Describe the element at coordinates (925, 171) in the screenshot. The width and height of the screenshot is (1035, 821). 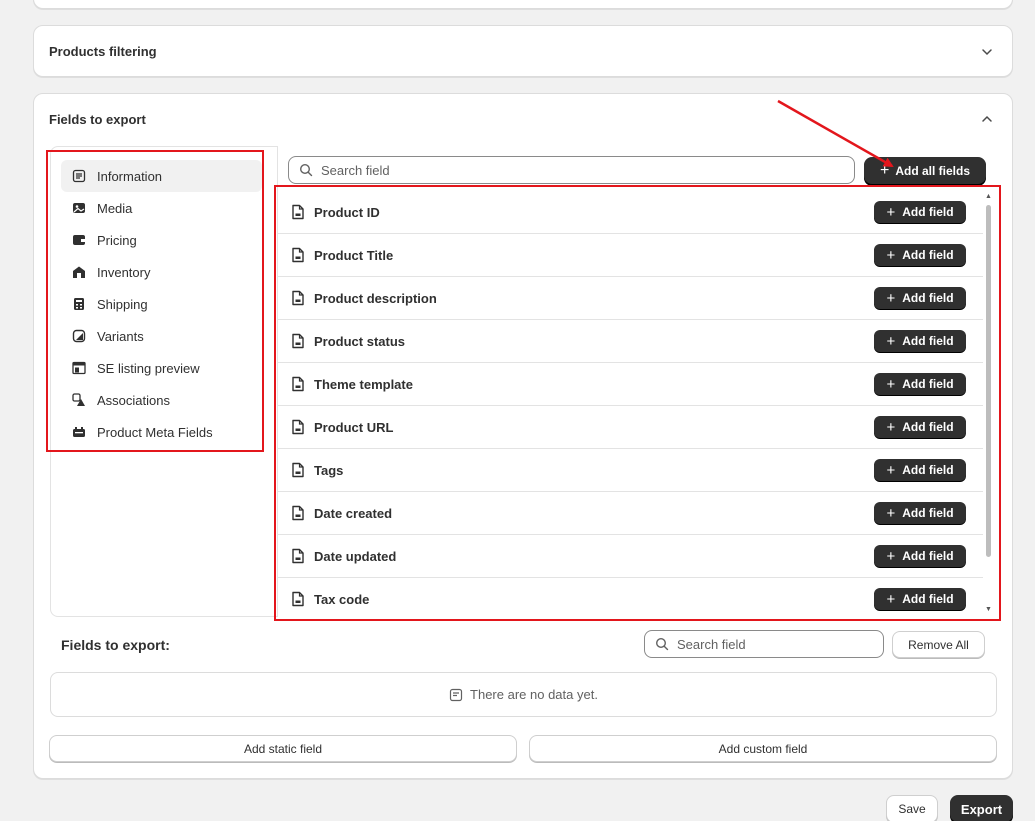
I see `add-all-fields-button: + Add all fields` at that location.